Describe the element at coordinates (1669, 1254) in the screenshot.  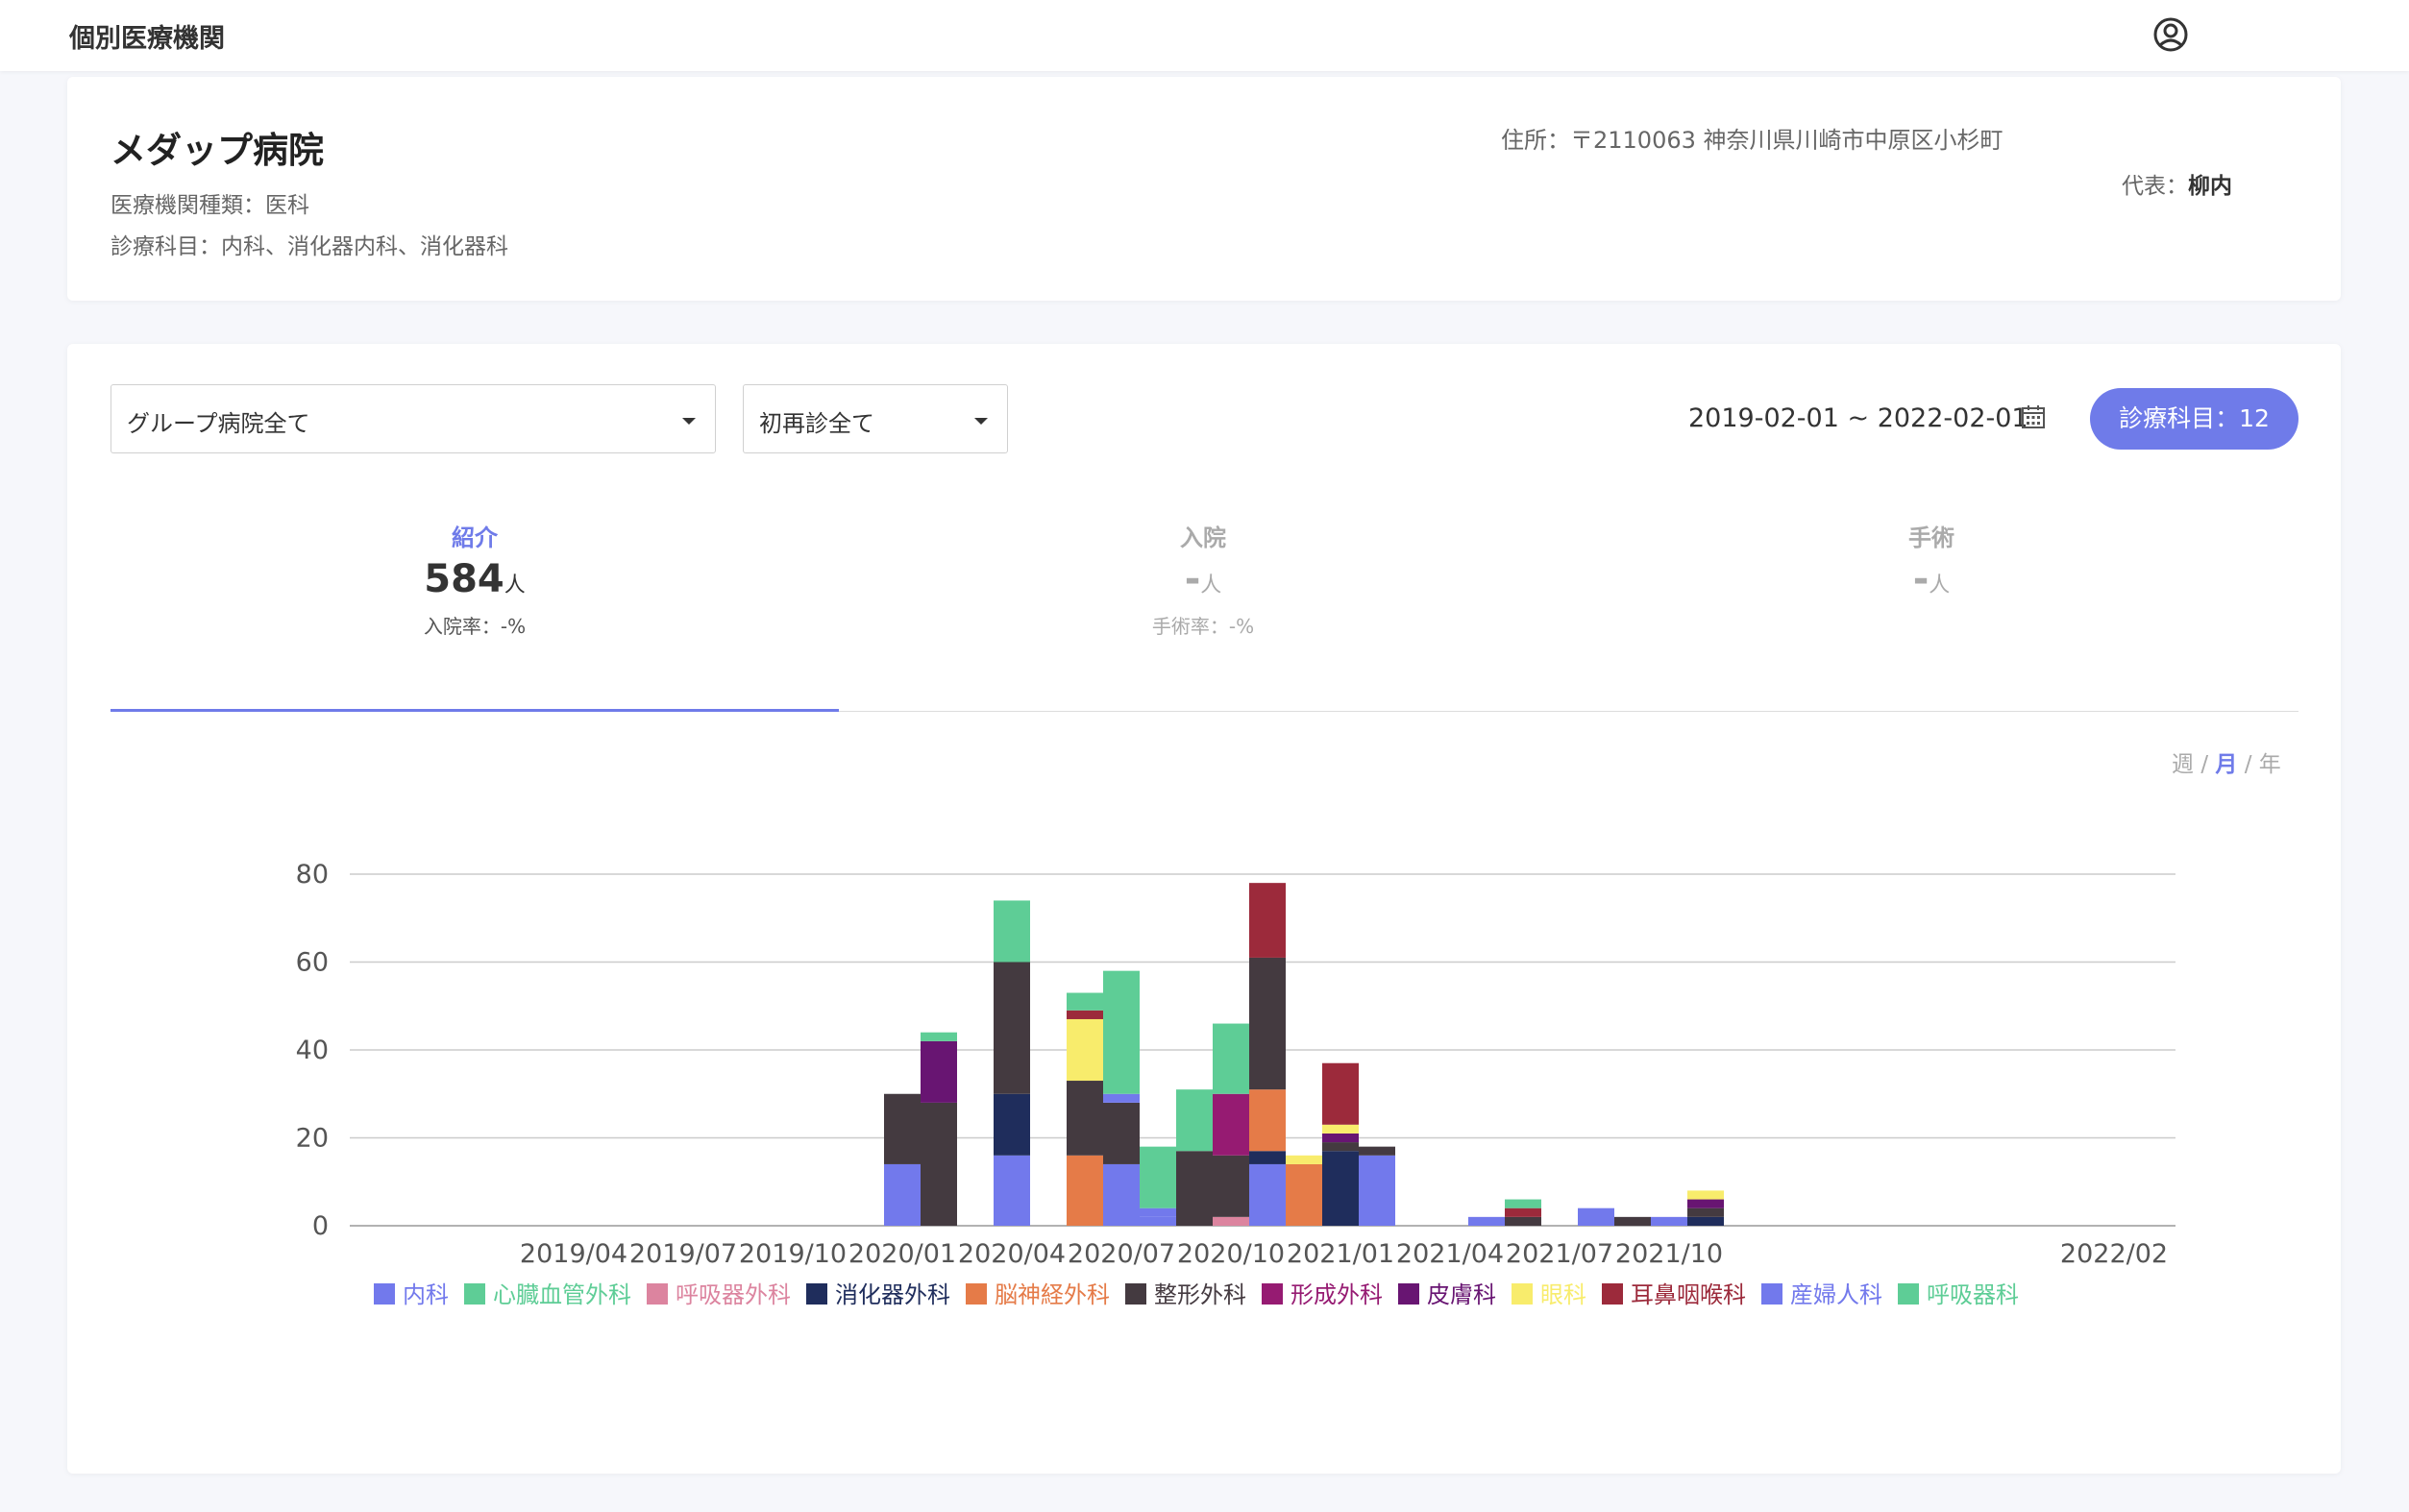
I see `x-tick-label: 2021/10` at that location.